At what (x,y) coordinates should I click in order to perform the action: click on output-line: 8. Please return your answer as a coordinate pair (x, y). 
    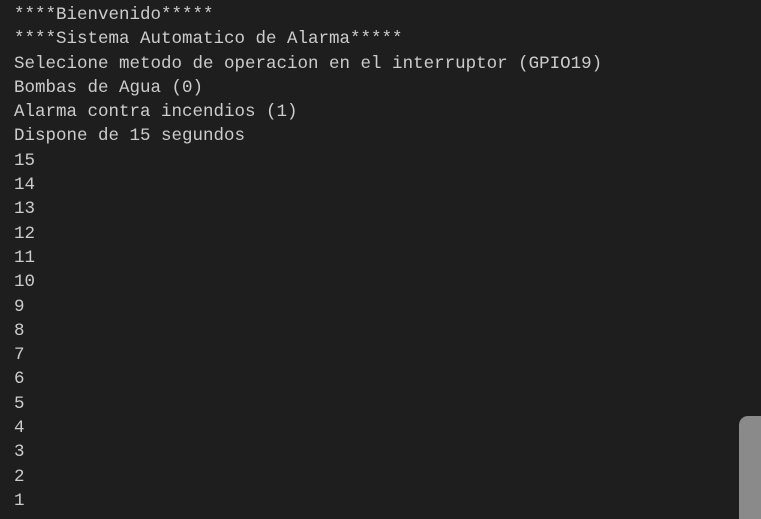
    Looking at the image, I should click on (19, 330).